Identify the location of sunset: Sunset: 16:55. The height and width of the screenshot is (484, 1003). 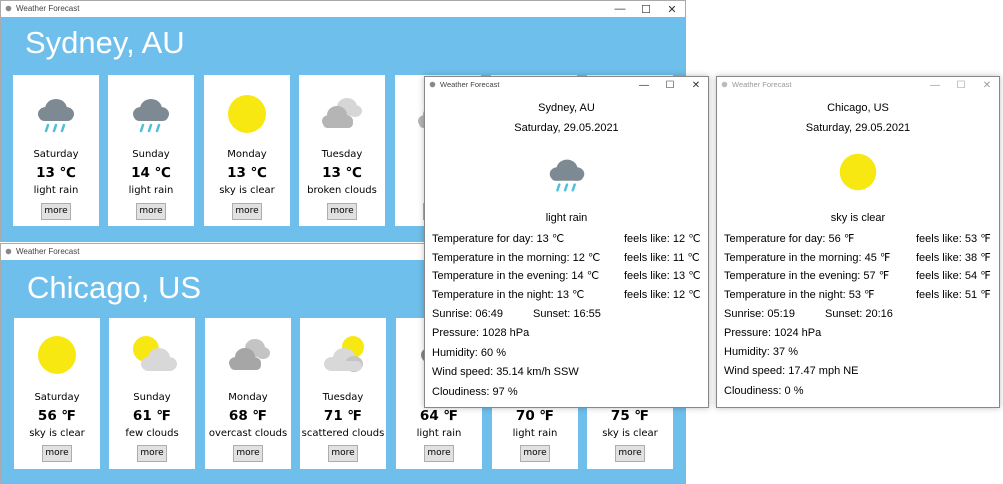
(567, 314).